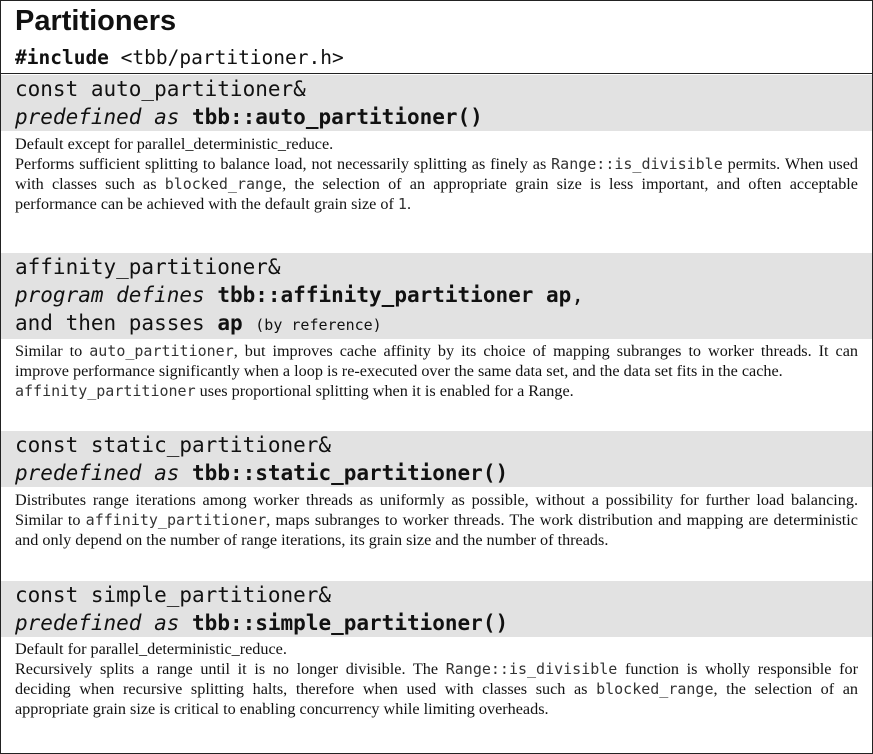 The image size is (873, 754). Describe the element at coordinates (249, 117) in the screenshot. I see `auto-partitioner-predef: predefined as tbb::auto_partitioner()` at that location.